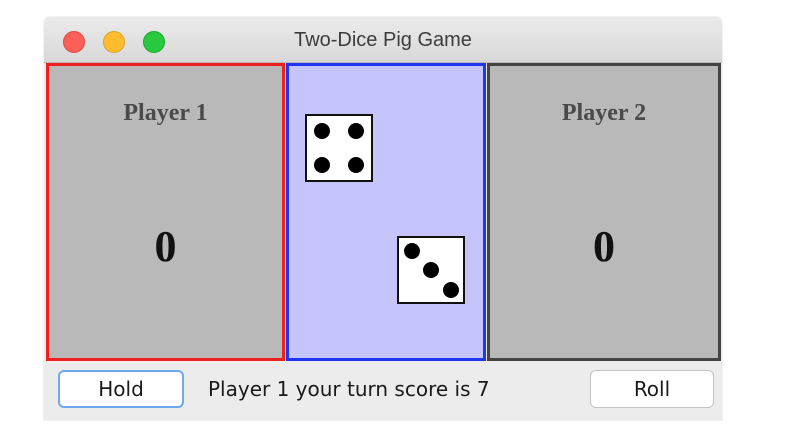 This screenshot has width=806, height=434. Describe the element at coordinates (165, 246) in the screenshot. I see `player-1-score: 0` at that location.